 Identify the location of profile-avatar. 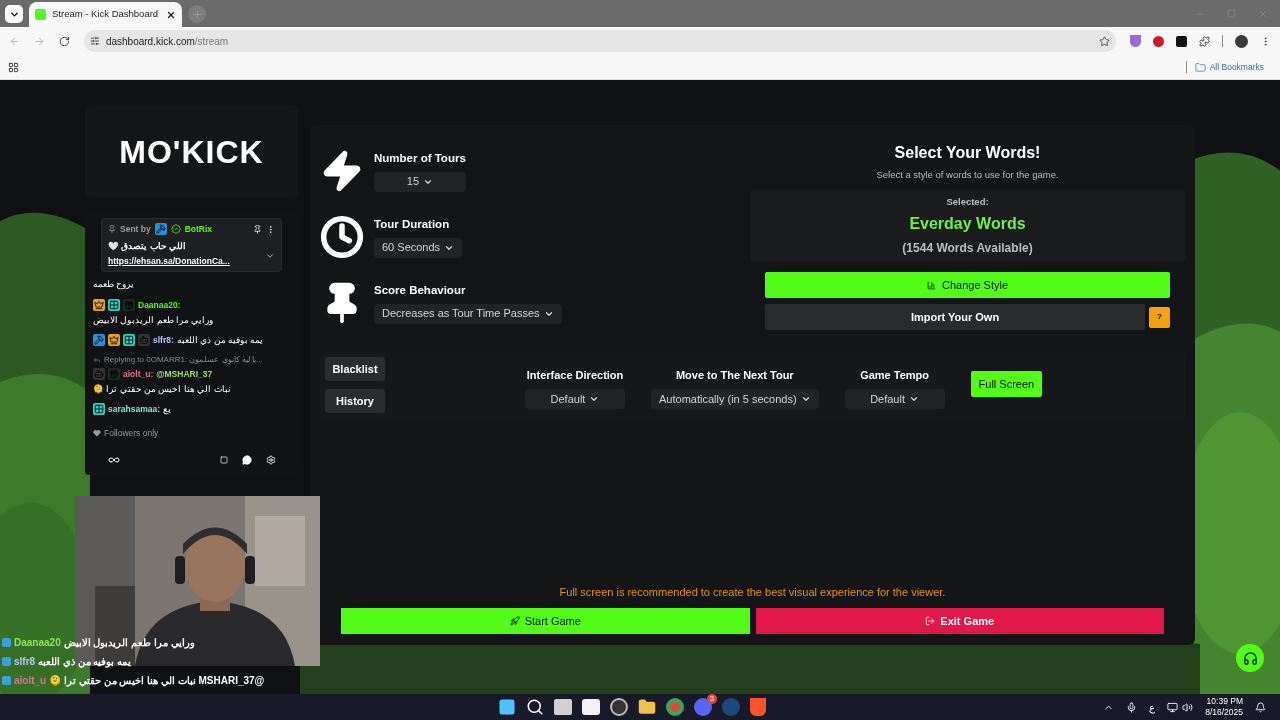
(1241, 41).